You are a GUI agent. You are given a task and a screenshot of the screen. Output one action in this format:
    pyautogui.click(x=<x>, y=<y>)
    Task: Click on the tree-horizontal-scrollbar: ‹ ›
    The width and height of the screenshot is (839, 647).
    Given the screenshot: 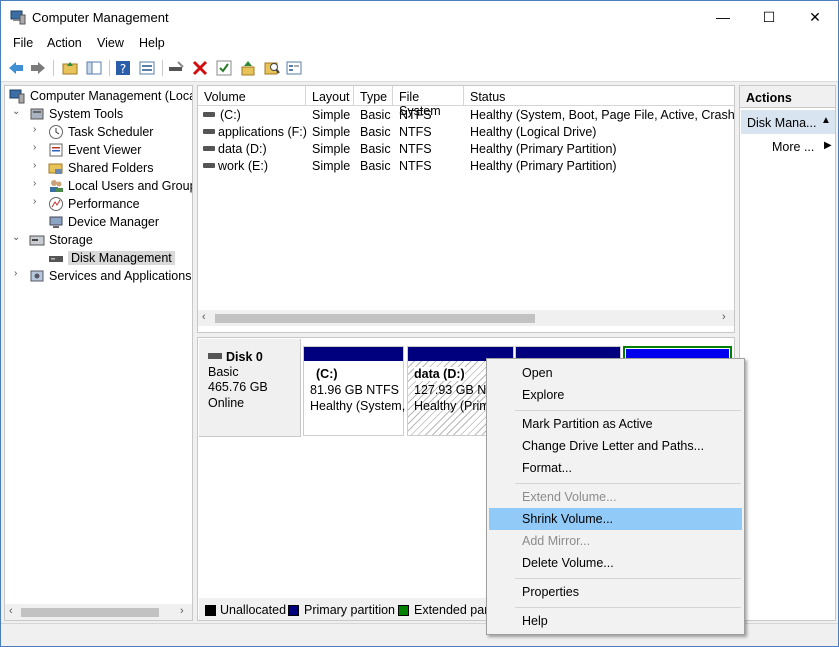 What is the action you would take?
    pyautogui.click(x=98, y=612)
    